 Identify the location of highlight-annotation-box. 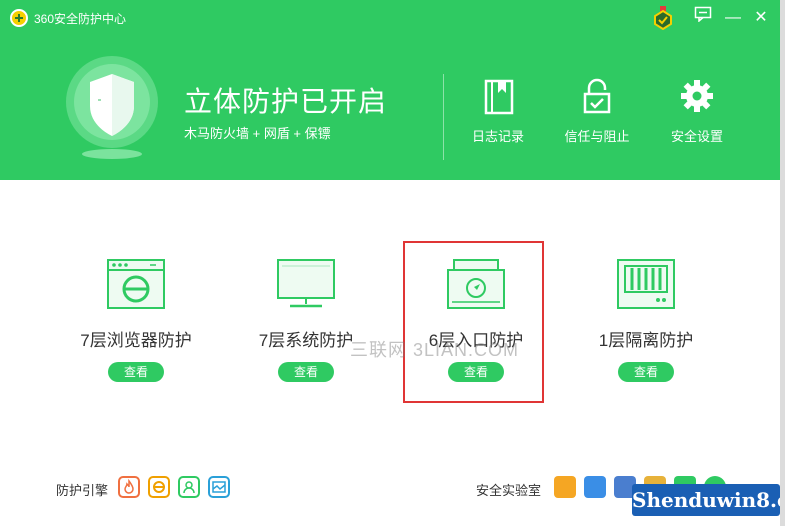
(473, 322).